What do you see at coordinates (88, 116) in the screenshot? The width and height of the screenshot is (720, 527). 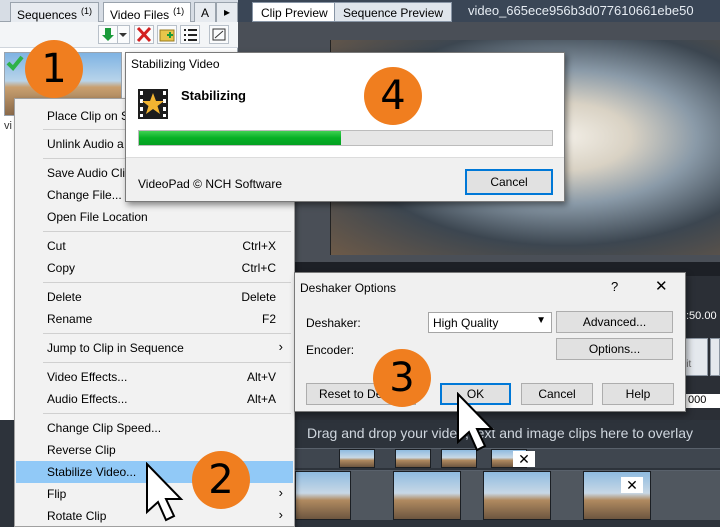 I see `menu-item-label: Place Clip on S` at bounding box center [88, 116].